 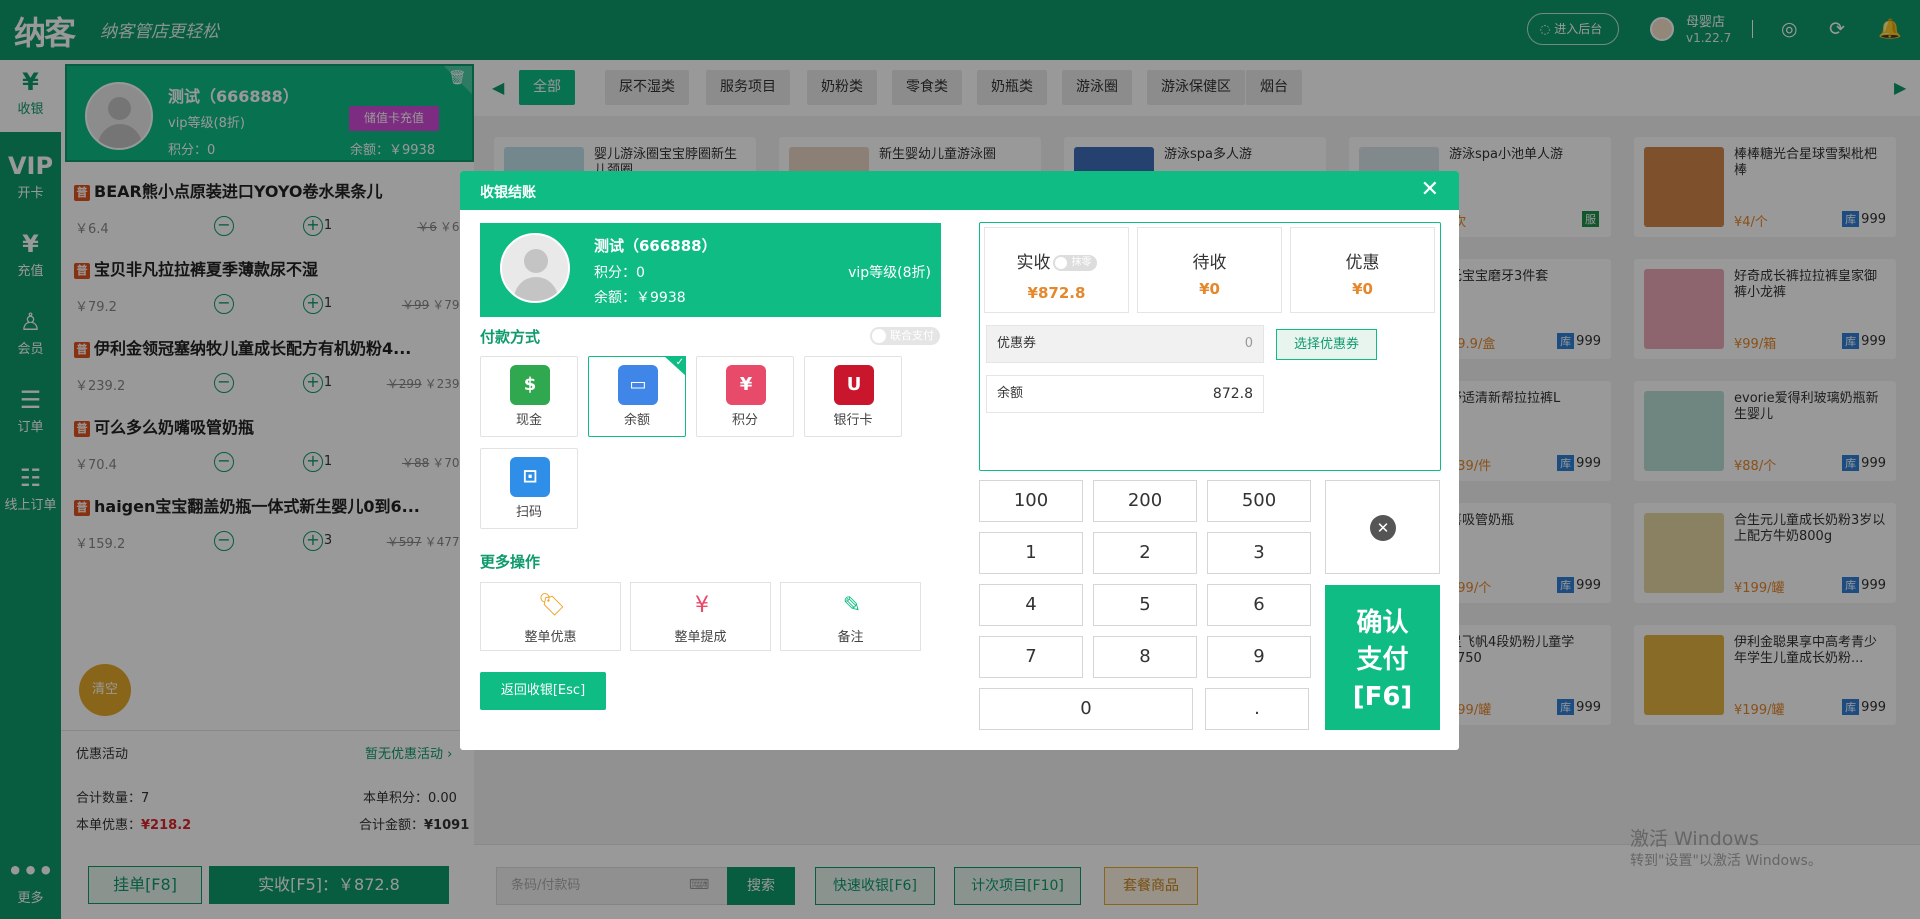 What do you see at coordinates (528, 512) in the screenshot?
I see `pay-method-label: 扫码` at bounding box center [528, 512].